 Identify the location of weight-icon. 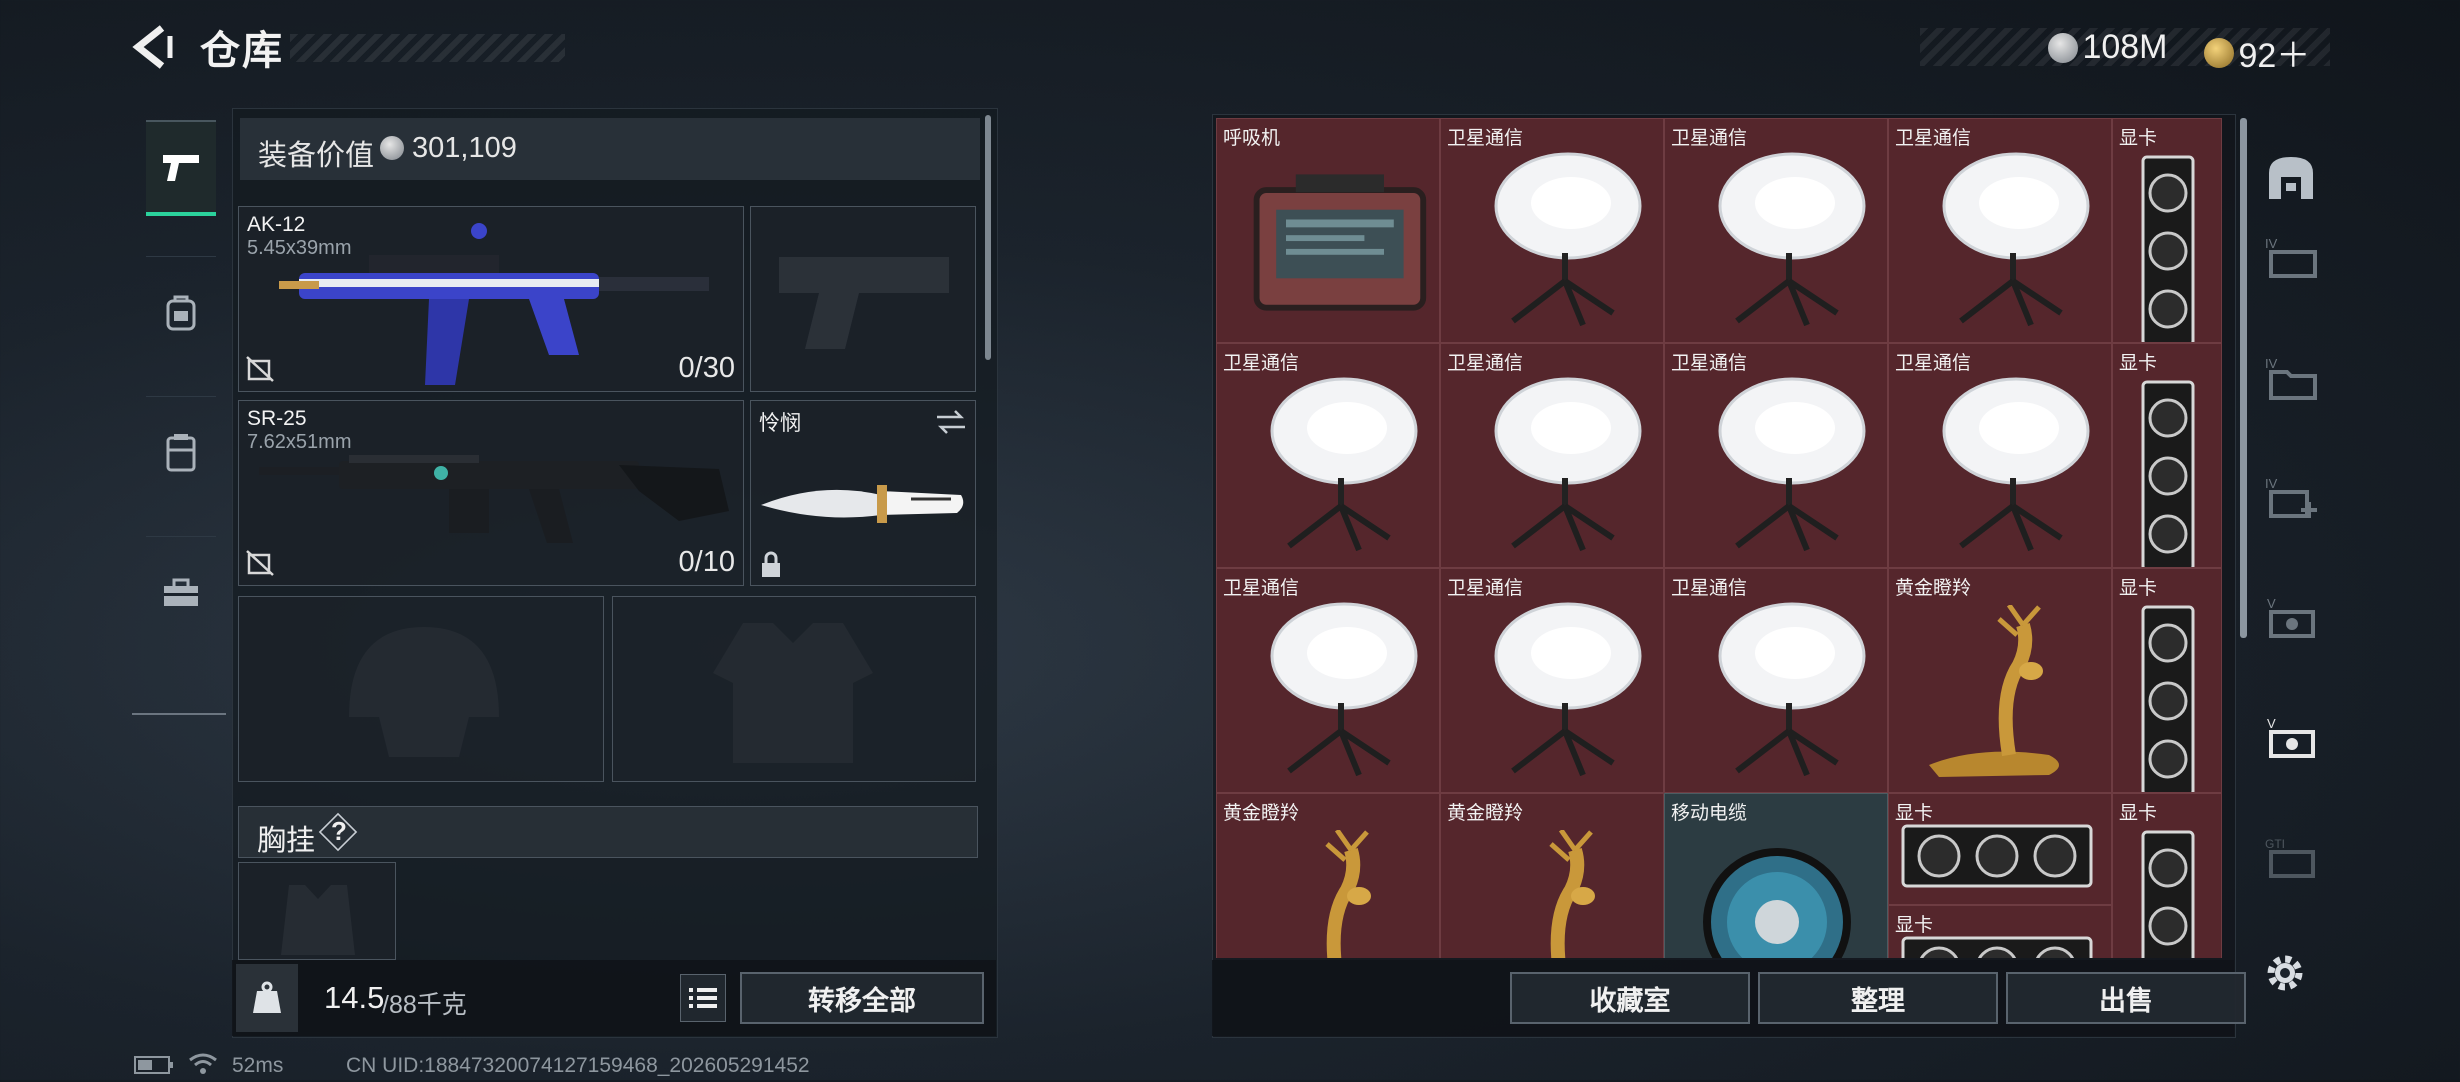
(267, 997).